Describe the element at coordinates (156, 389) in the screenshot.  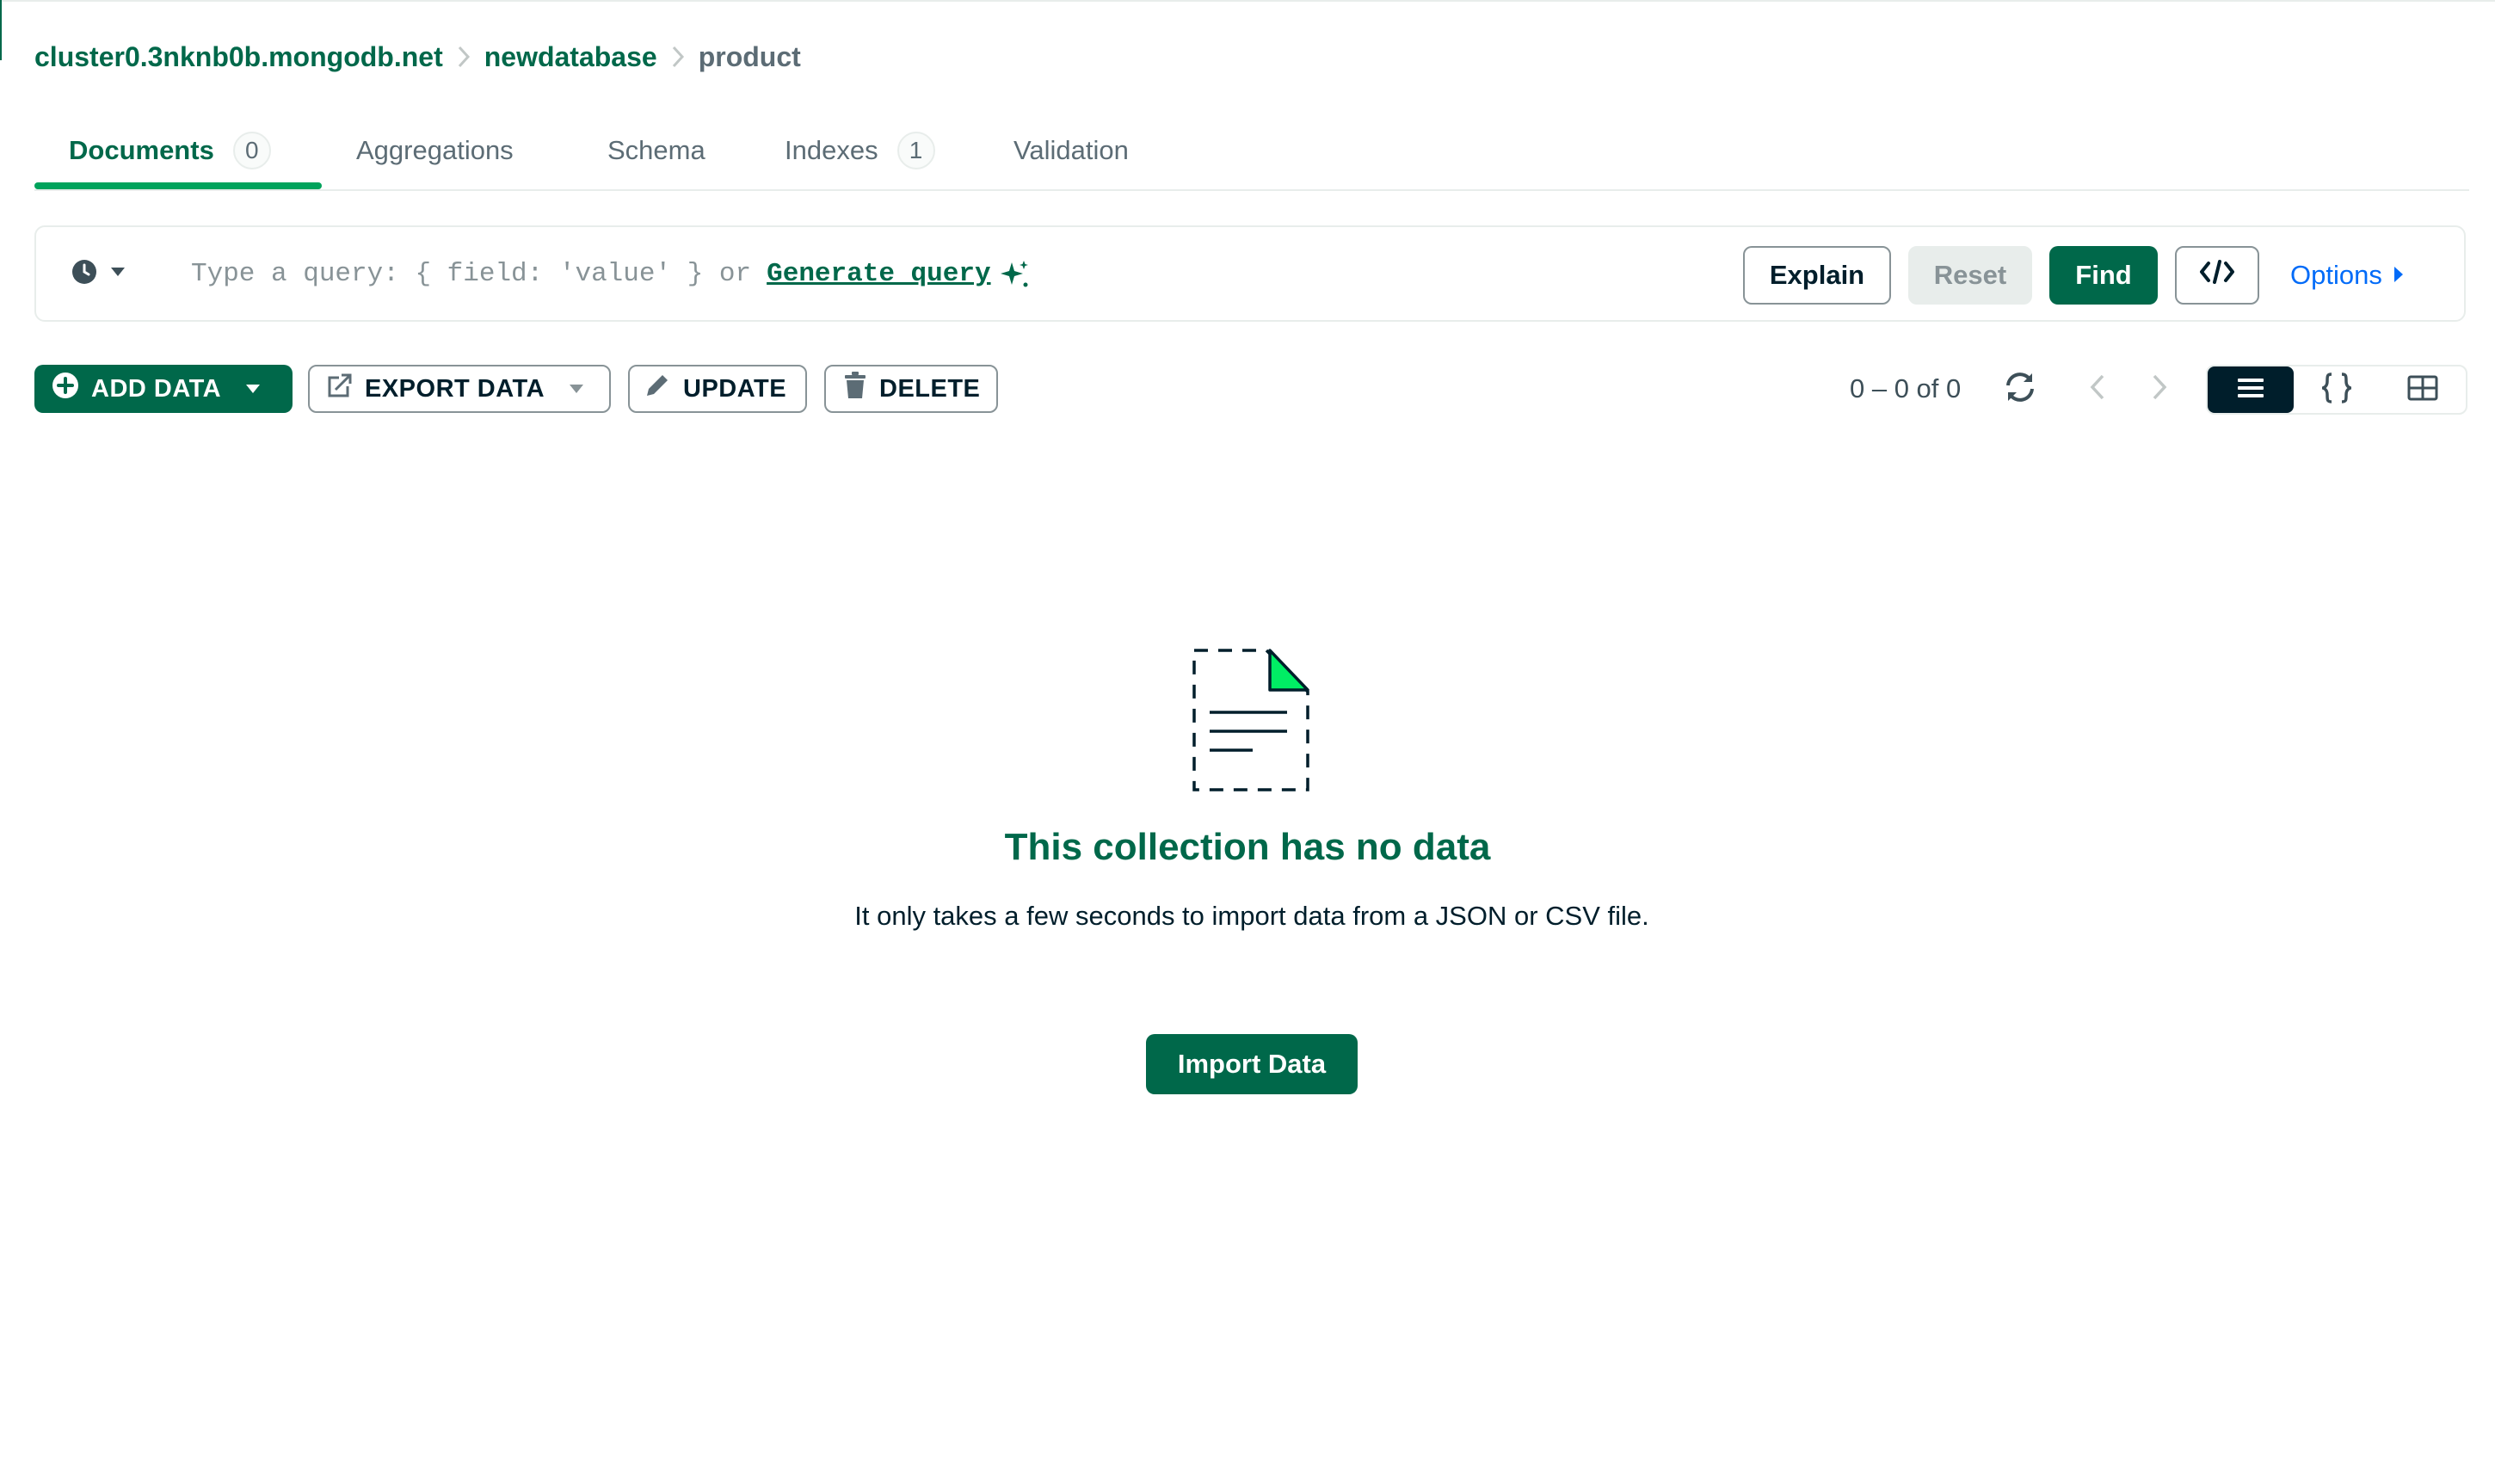
I see `add-data-label: ADD DATA` at that location.